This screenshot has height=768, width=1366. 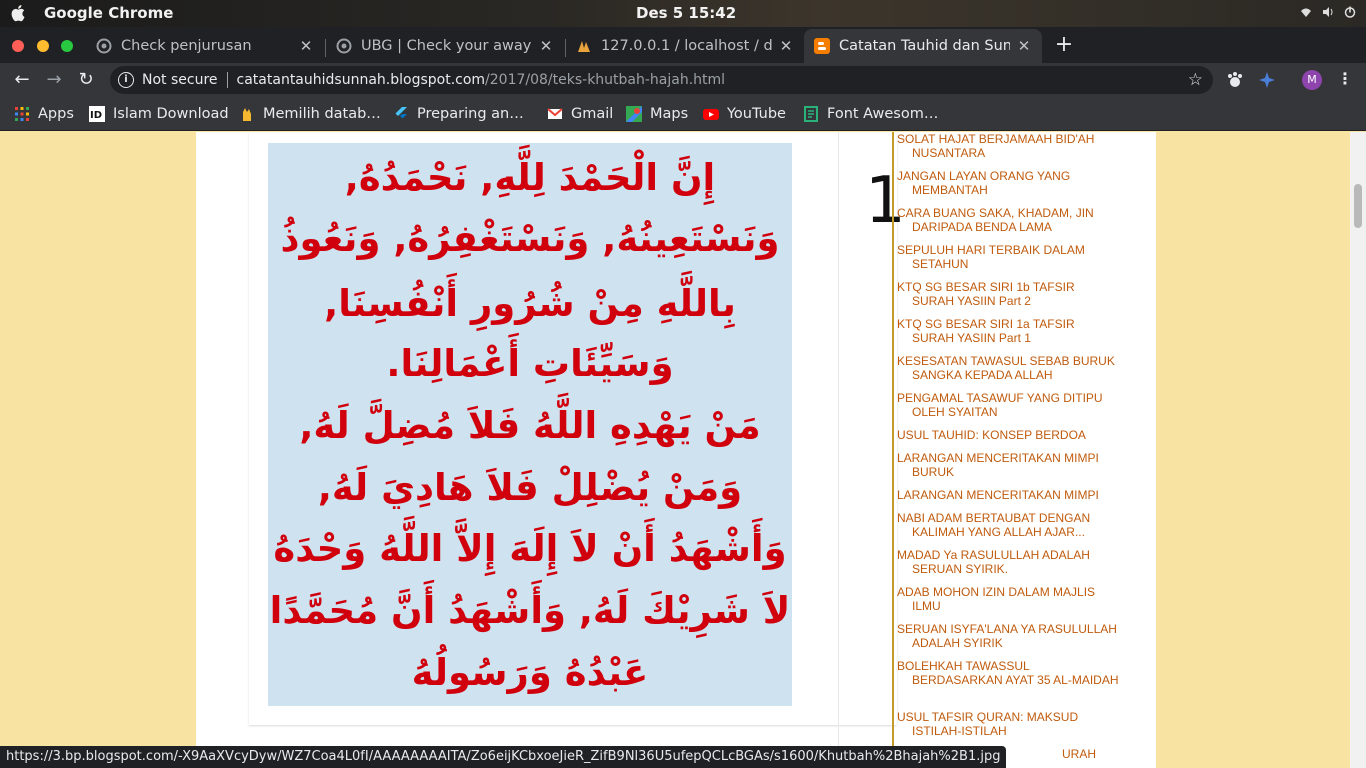 I want to click on bookmark-apps: Apps, so click(x=44, y=114).